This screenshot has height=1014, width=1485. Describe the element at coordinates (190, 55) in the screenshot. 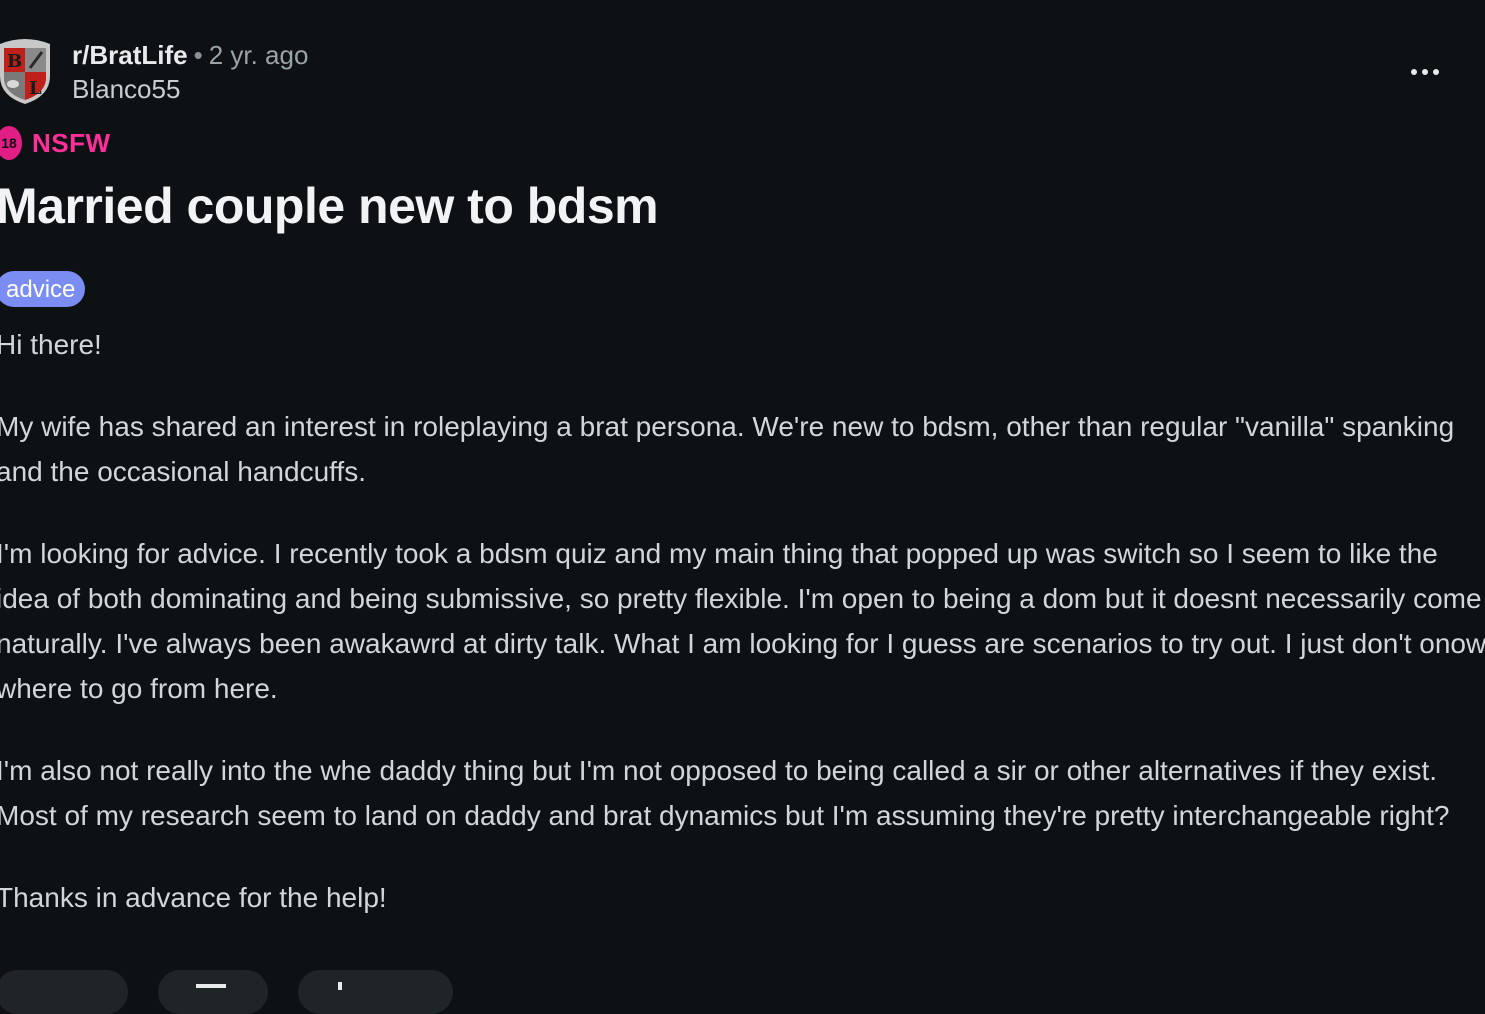

I see `meta-line: r/BratLife • 2 yr. ago` at that location.